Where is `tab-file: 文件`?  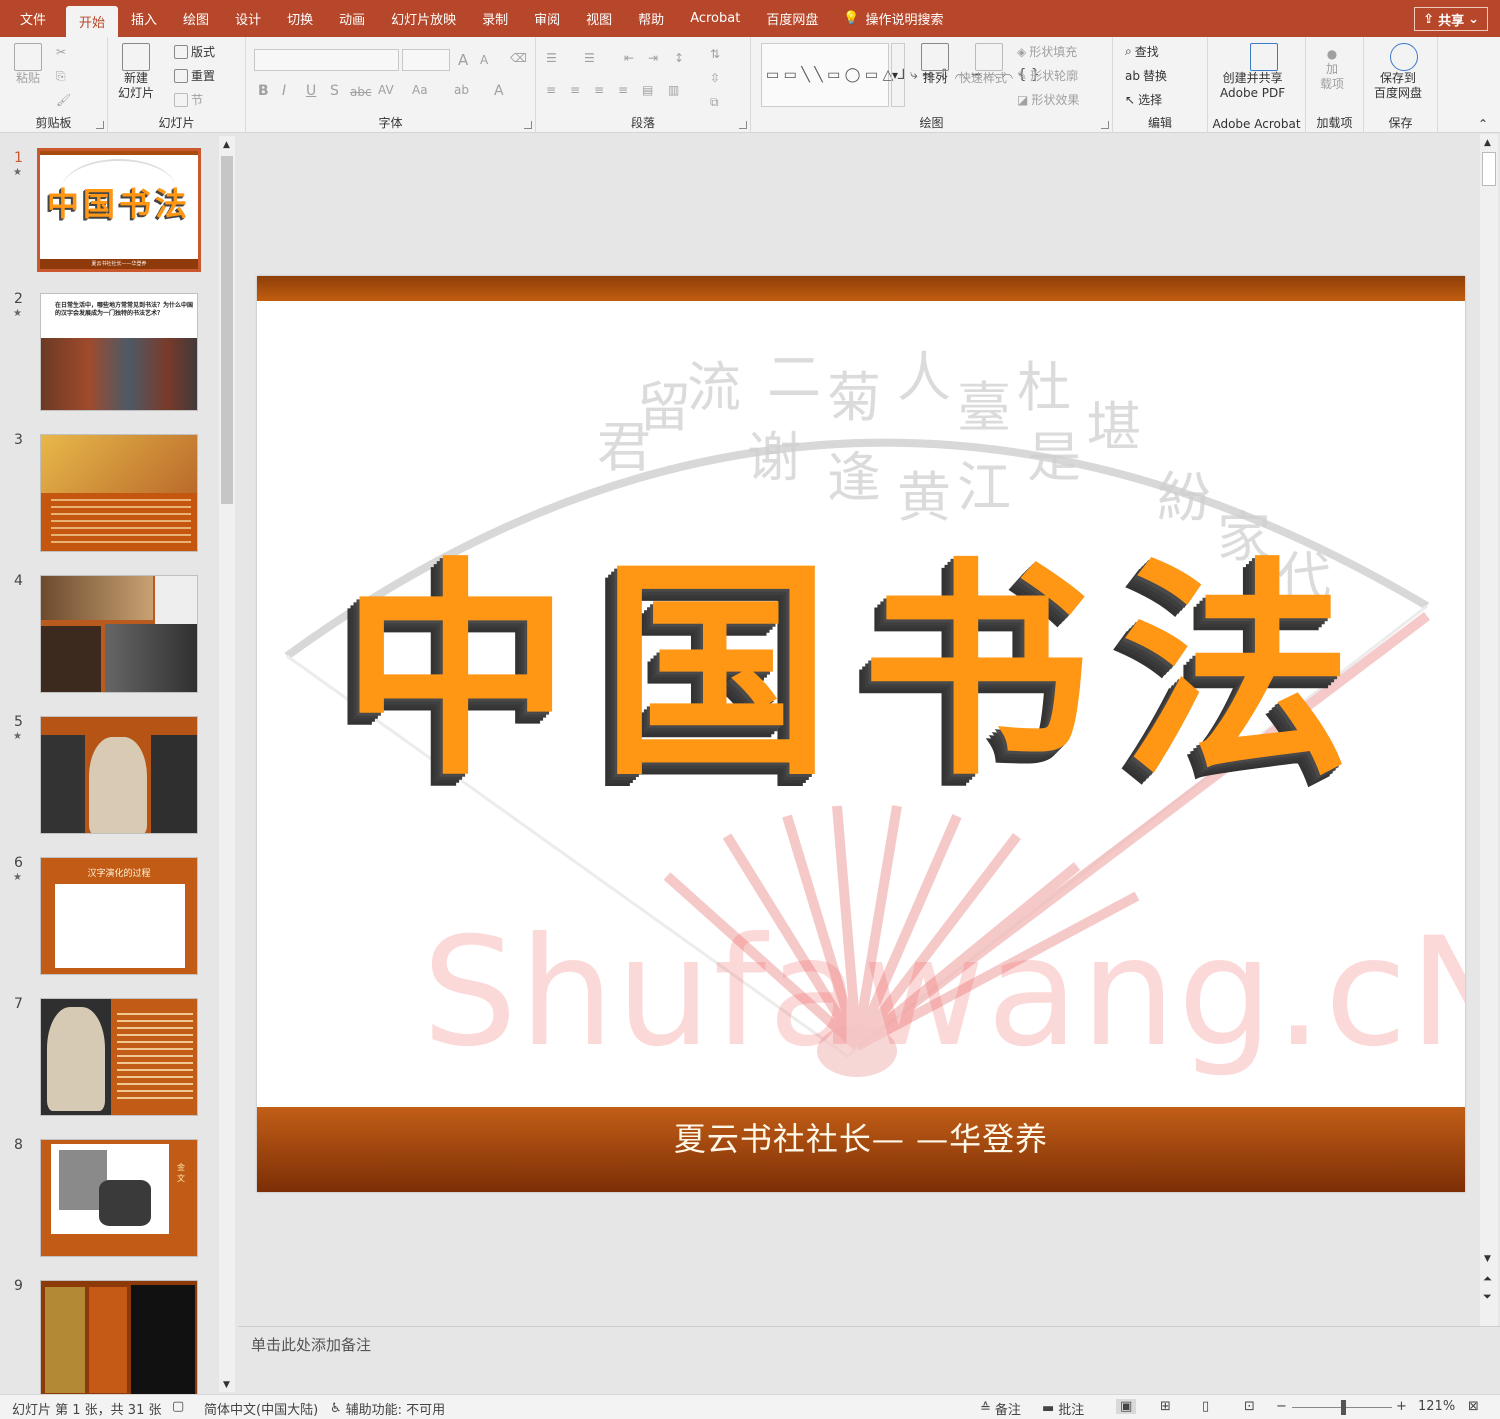 tab-file: 文件 is located at coordinates (33, 18).